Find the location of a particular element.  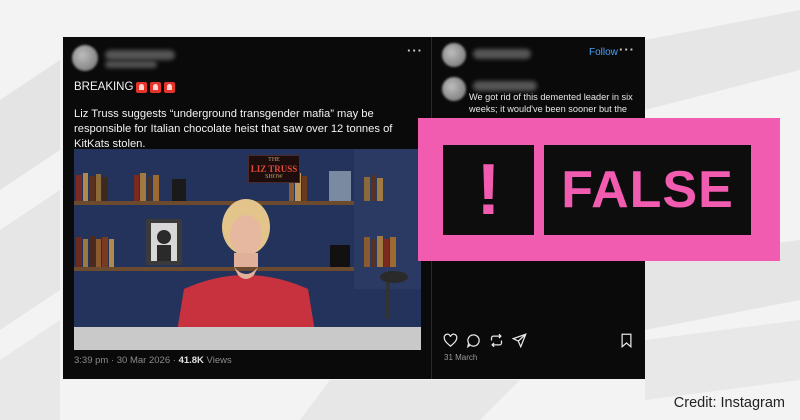

breaking-line: BREAKING is located at coordinates (125, 87).